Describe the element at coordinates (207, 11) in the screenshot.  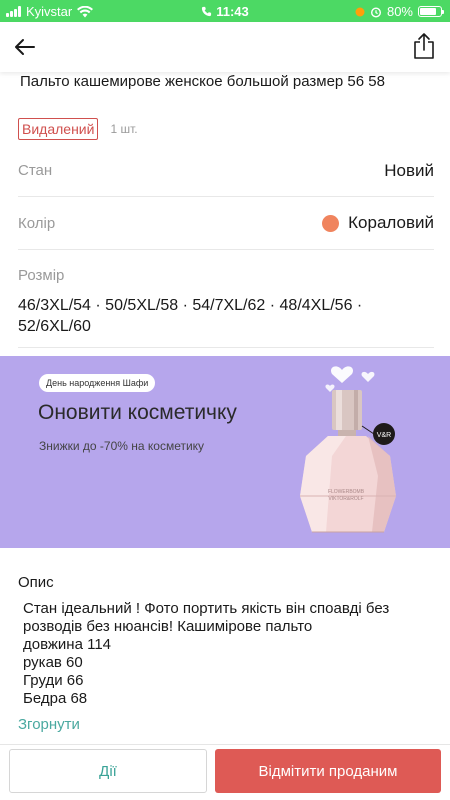
I see `phone-icon` at that location.